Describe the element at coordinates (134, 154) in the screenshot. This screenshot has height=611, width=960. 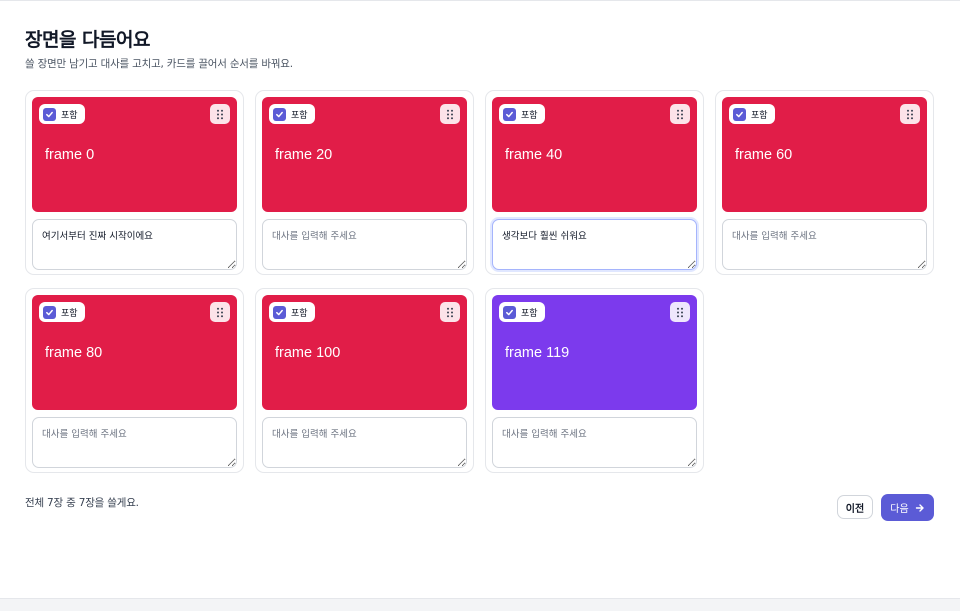
I see `frame-thumbnail: 포함 frame 0` at that location.